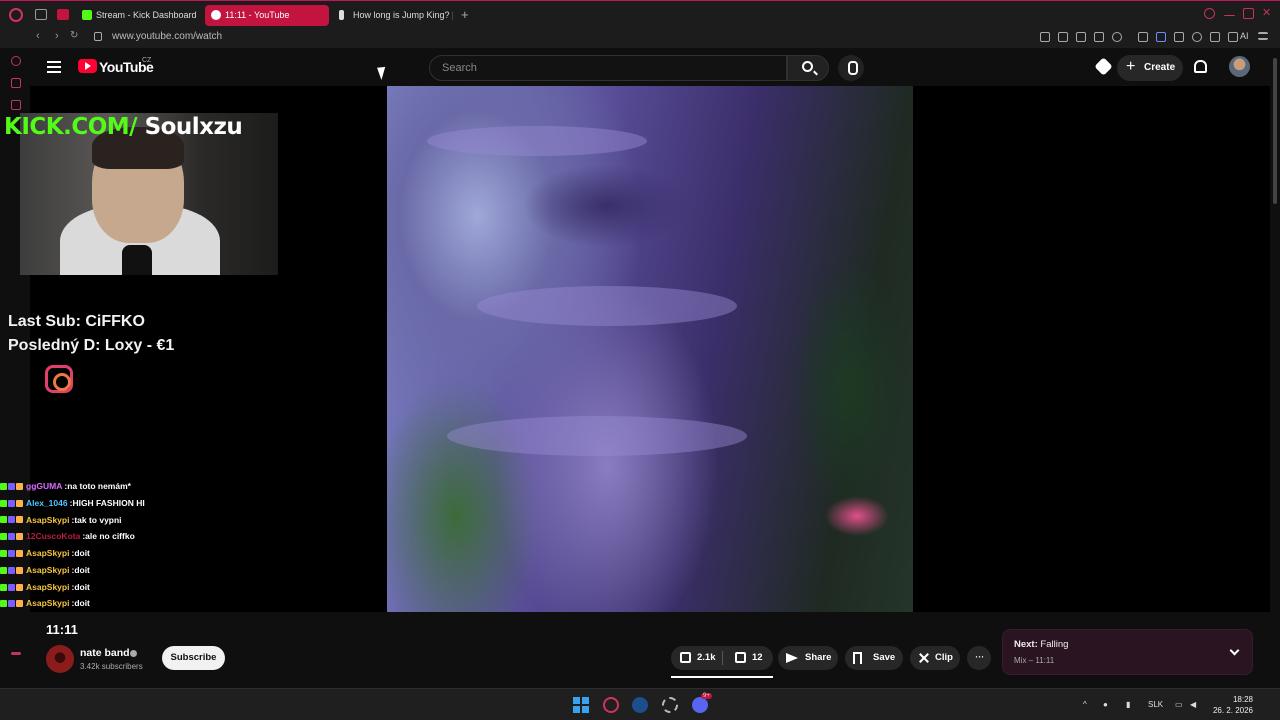 This screenshot has width=1280, height=720. What do you see at coordinates (640, 38) in the screenshot?
I see `address-bar: ‹ › ↻ www.youtube.com/watch AI` at bounding box center [640, 38].